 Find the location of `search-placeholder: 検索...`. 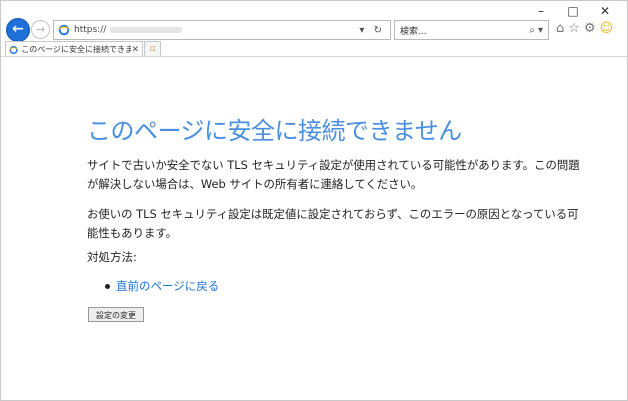

search-placeholder: 検索... is located at coordinates (413, 31).